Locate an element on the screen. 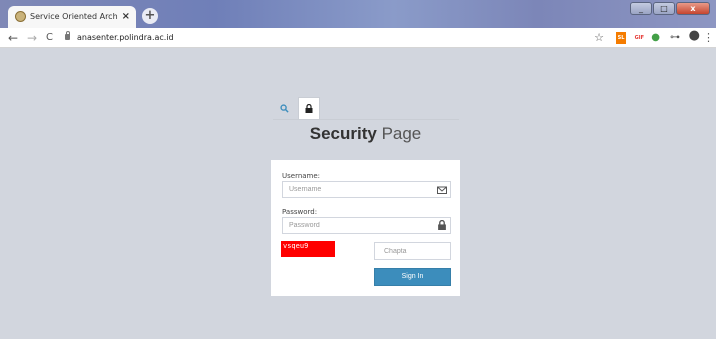 The image size is (716, 339). extension-sl-icon: SL is located at coordinates (621, 38).